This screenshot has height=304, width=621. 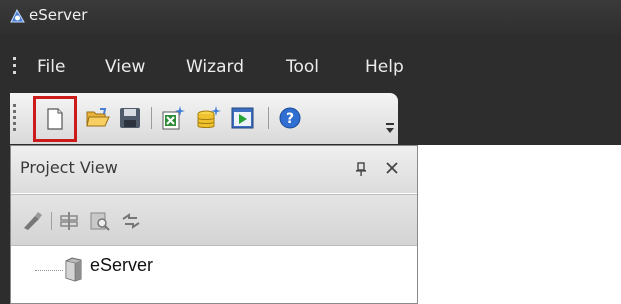 What do you see at coordinates (15, 67) in the screenshot?
I see `menu-grip-handle` at bounding box center [15, 67].